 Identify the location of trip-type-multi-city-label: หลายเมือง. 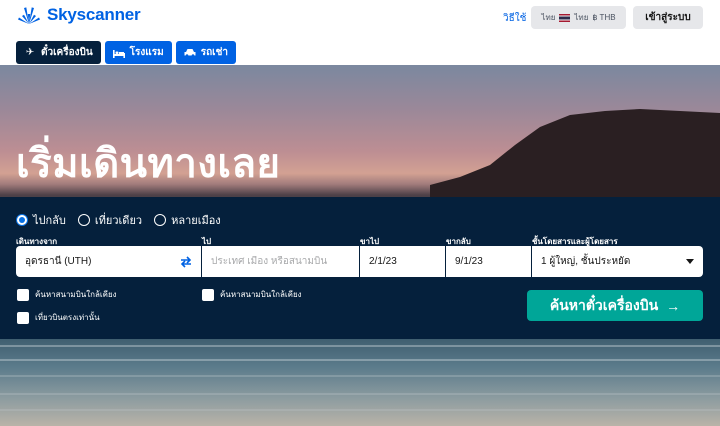
(196, 221).